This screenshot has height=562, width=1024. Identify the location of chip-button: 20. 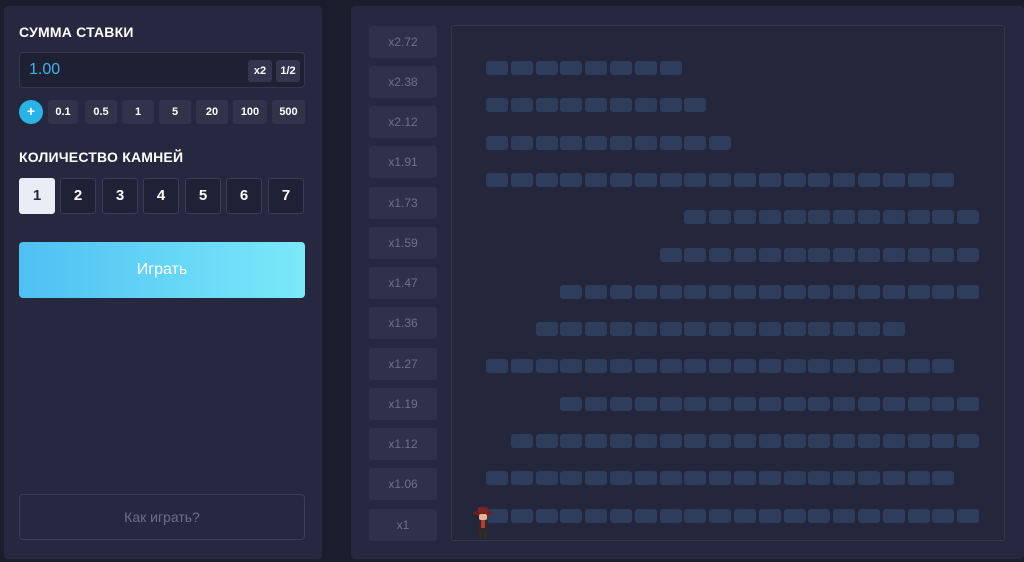
(212, 112).